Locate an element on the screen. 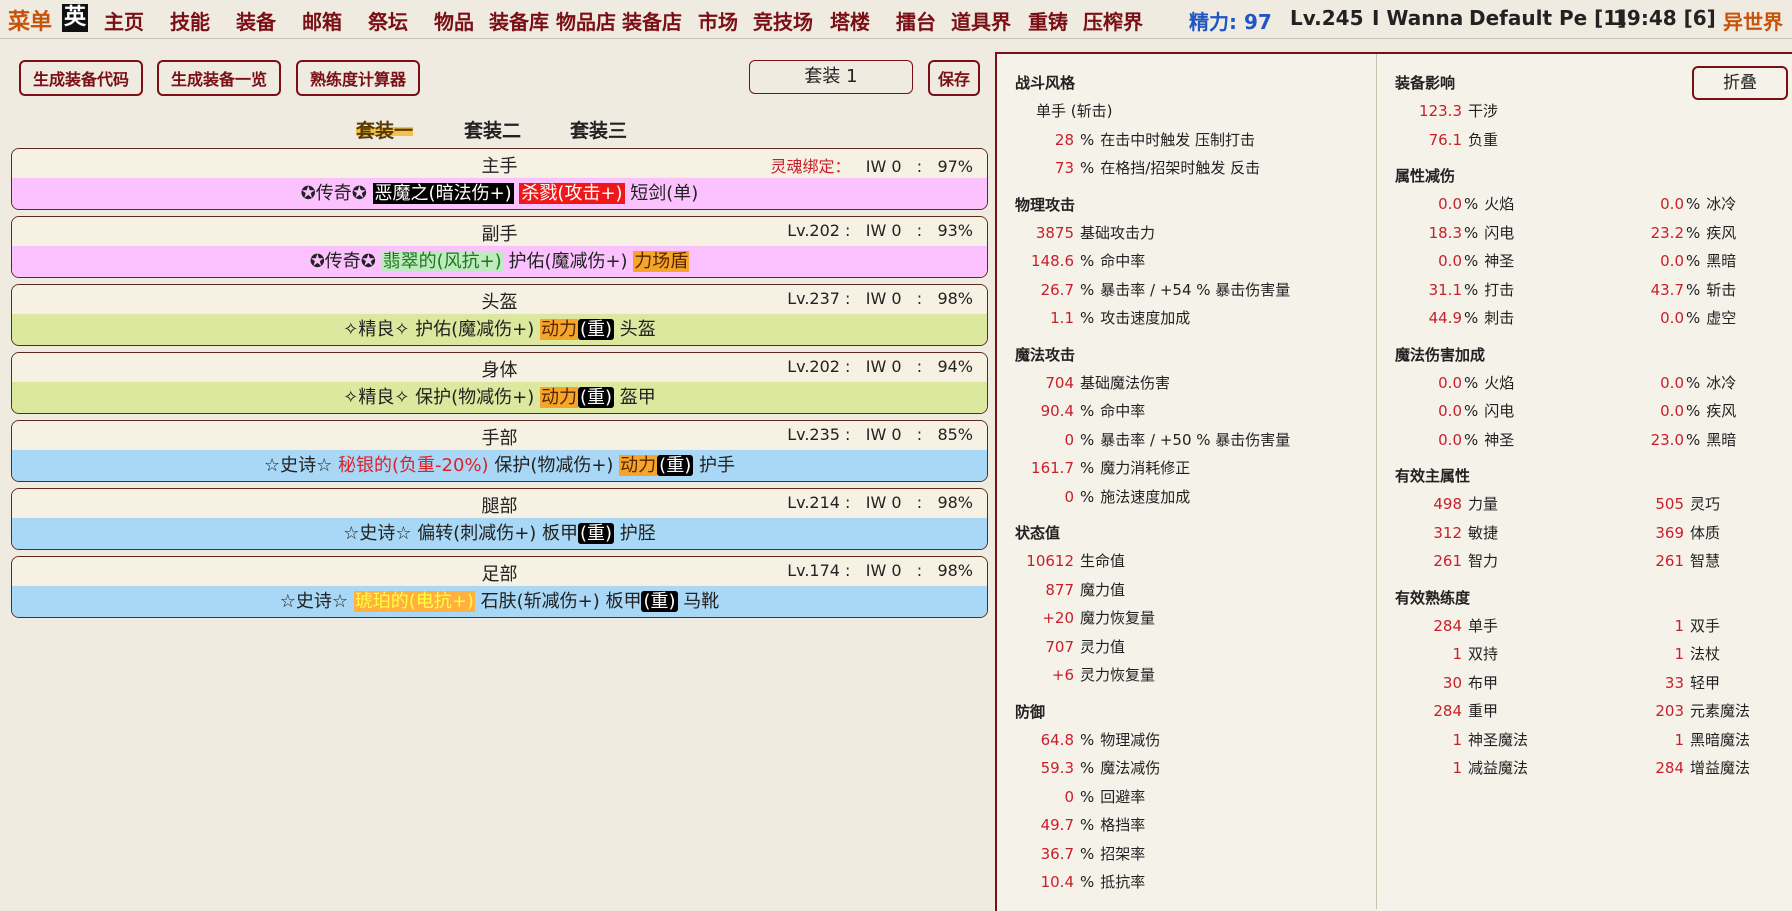 This screenshot has height=911, width=1792. nav-isekai: 异世界 is located at coordinates (1753, 20).